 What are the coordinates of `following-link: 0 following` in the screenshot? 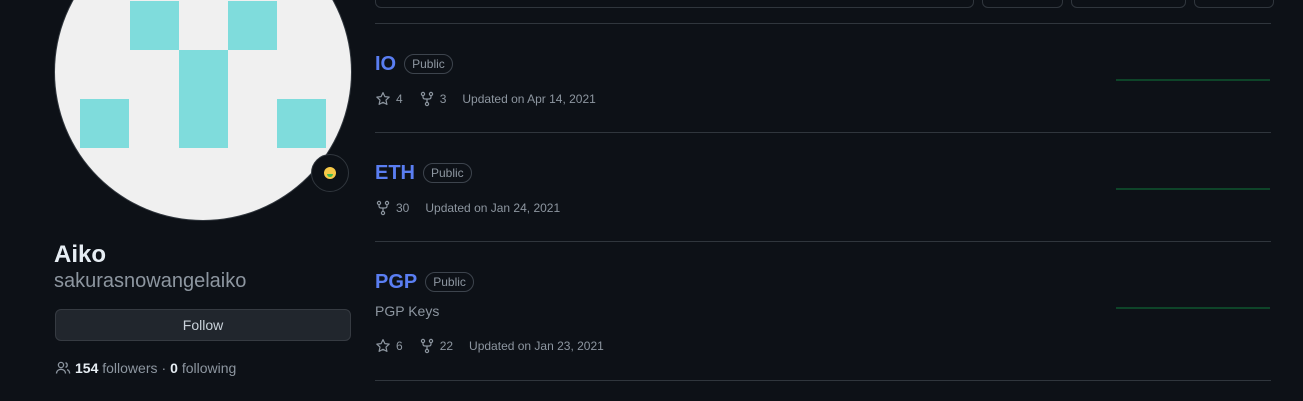 It's located at (203, 368).